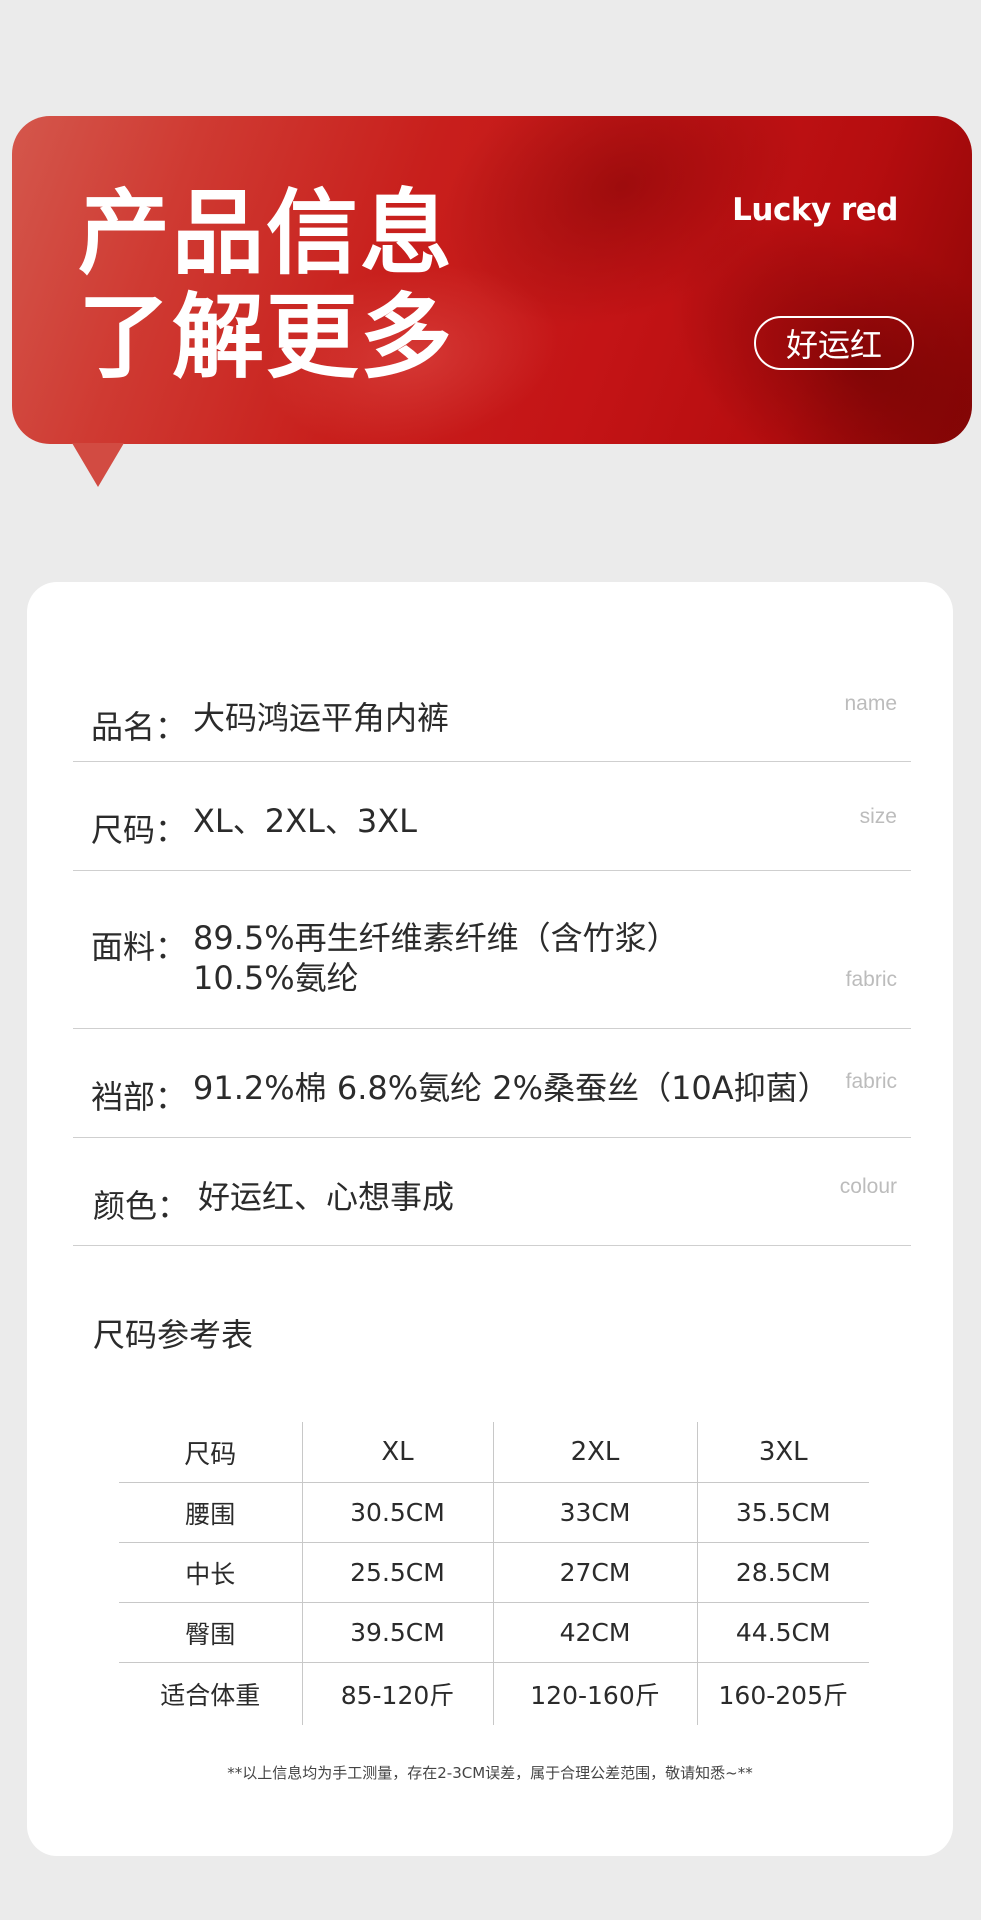  What do you see at coordinates (782, 1693) in the screenshot?
I see `table-cell: 160-205斤` at bounding box center [782, 1693].